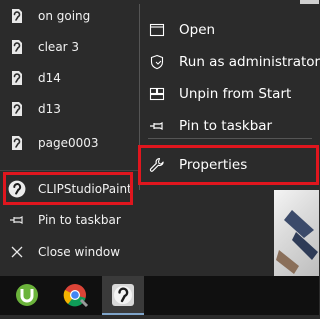 The image size is (320, 319). I want to click on menu-item-label: Run as administrator, so click(249, 62).